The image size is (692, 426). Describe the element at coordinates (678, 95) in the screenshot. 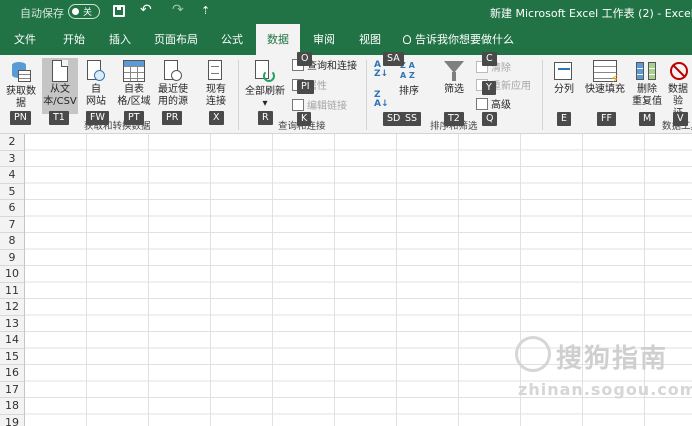

I see `validation-label: 数据验` at that location.